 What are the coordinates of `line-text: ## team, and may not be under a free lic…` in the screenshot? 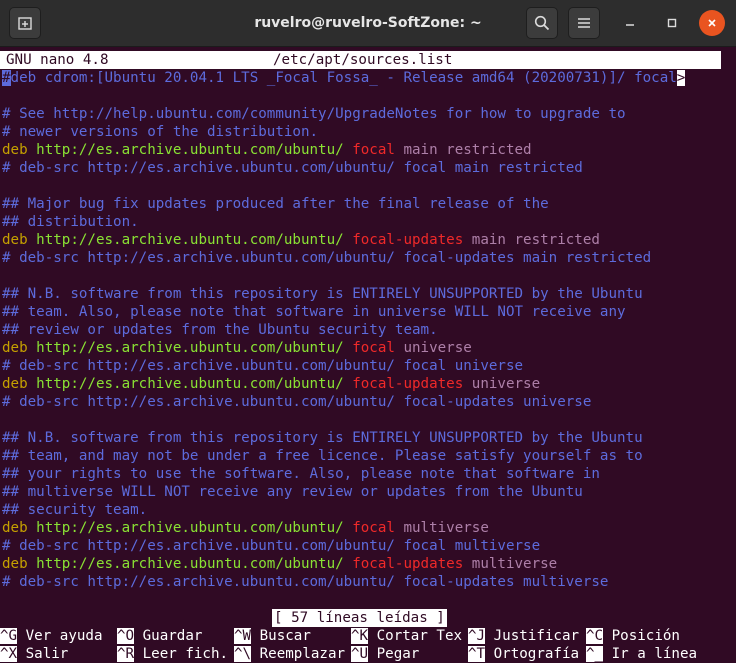 It's located at (322, 456).